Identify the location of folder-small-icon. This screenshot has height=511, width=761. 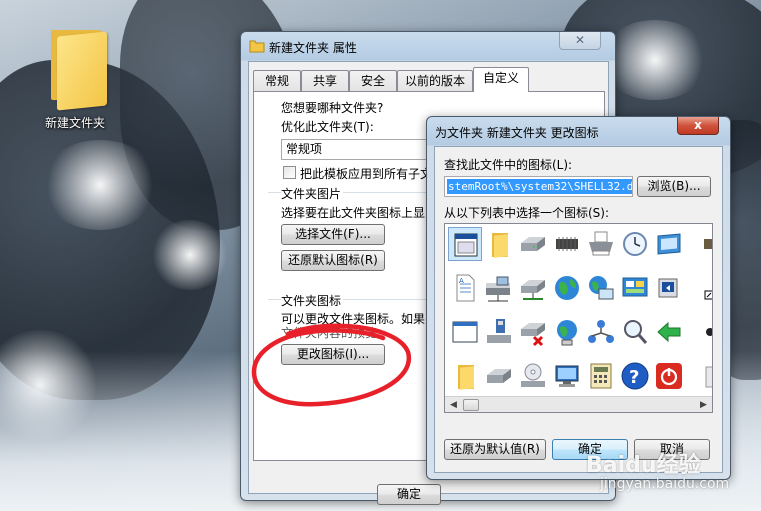
(257, 46).